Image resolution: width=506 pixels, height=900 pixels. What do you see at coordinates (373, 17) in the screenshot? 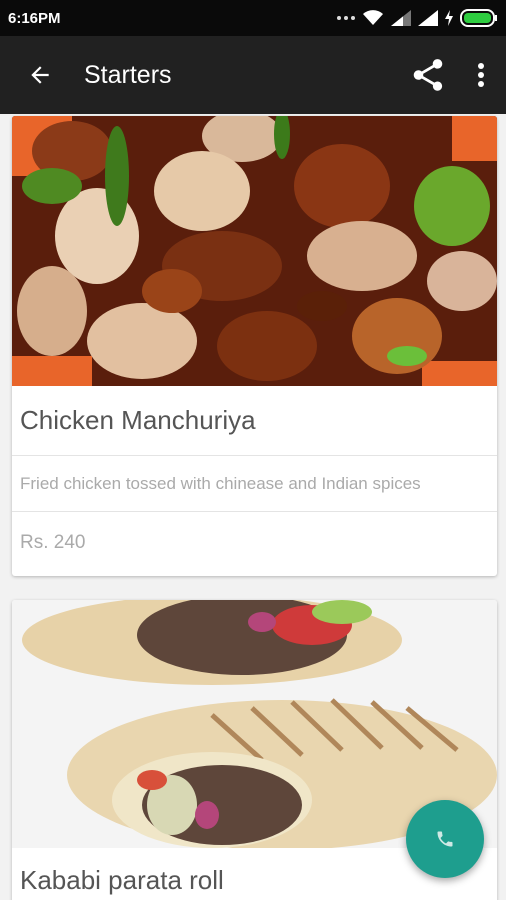
I see `wifi-icon` at bounding box center [373, 17].